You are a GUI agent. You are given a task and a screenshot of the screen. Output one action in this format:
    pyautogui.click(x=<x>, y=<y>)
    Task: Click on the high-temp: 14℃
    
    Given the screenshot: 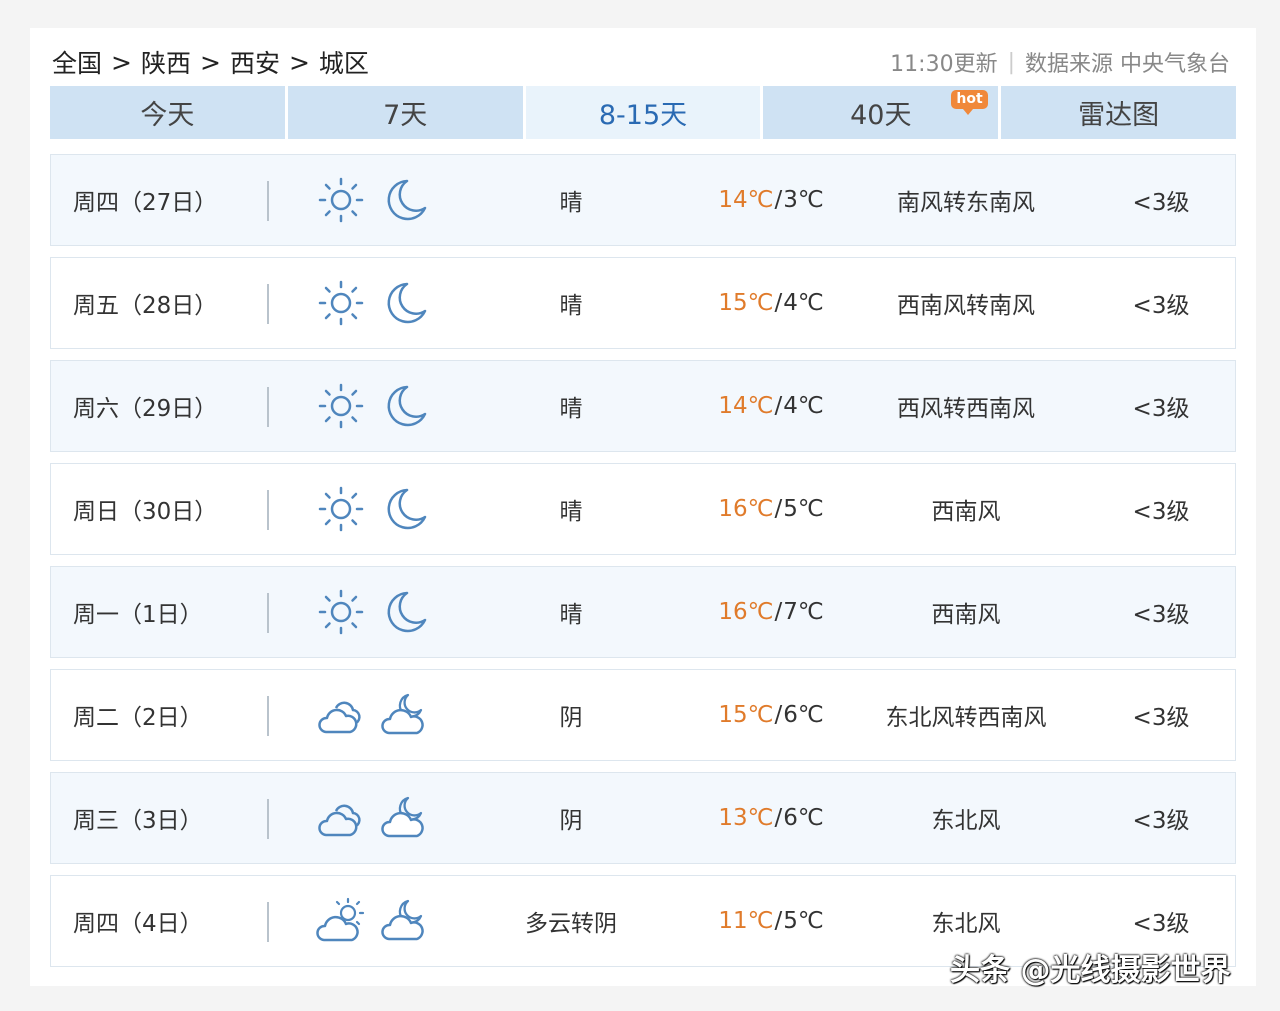 What is the action you would take?
    pyautogui.click(x=746, y=200)
    